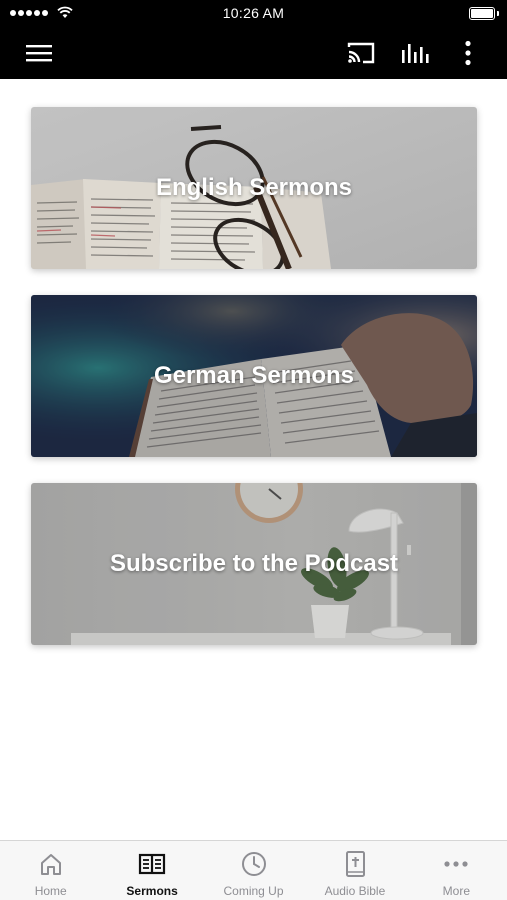 This screenshot has width=507, height=900. Describe the element at coordinates (50, 891) in the screenshot. I see `tab-label: Home` at that location.